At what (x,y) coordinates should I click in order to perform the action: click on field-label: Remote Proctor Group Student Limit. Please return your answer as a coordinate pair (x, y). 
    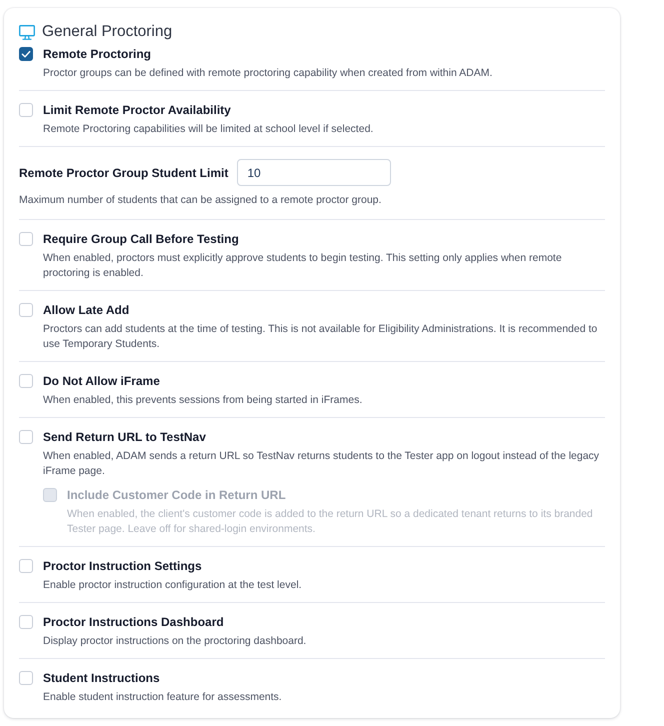
    Looking at the image, I should click on (123, 173).